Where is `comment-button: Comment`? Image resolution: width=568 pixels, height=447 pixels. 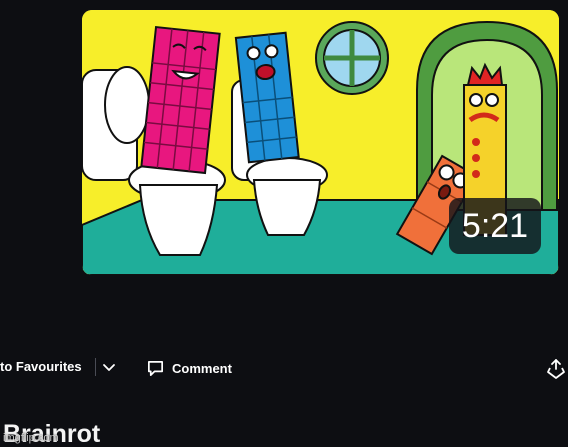 comment-button: Comment is located at coordinates (189, 368).